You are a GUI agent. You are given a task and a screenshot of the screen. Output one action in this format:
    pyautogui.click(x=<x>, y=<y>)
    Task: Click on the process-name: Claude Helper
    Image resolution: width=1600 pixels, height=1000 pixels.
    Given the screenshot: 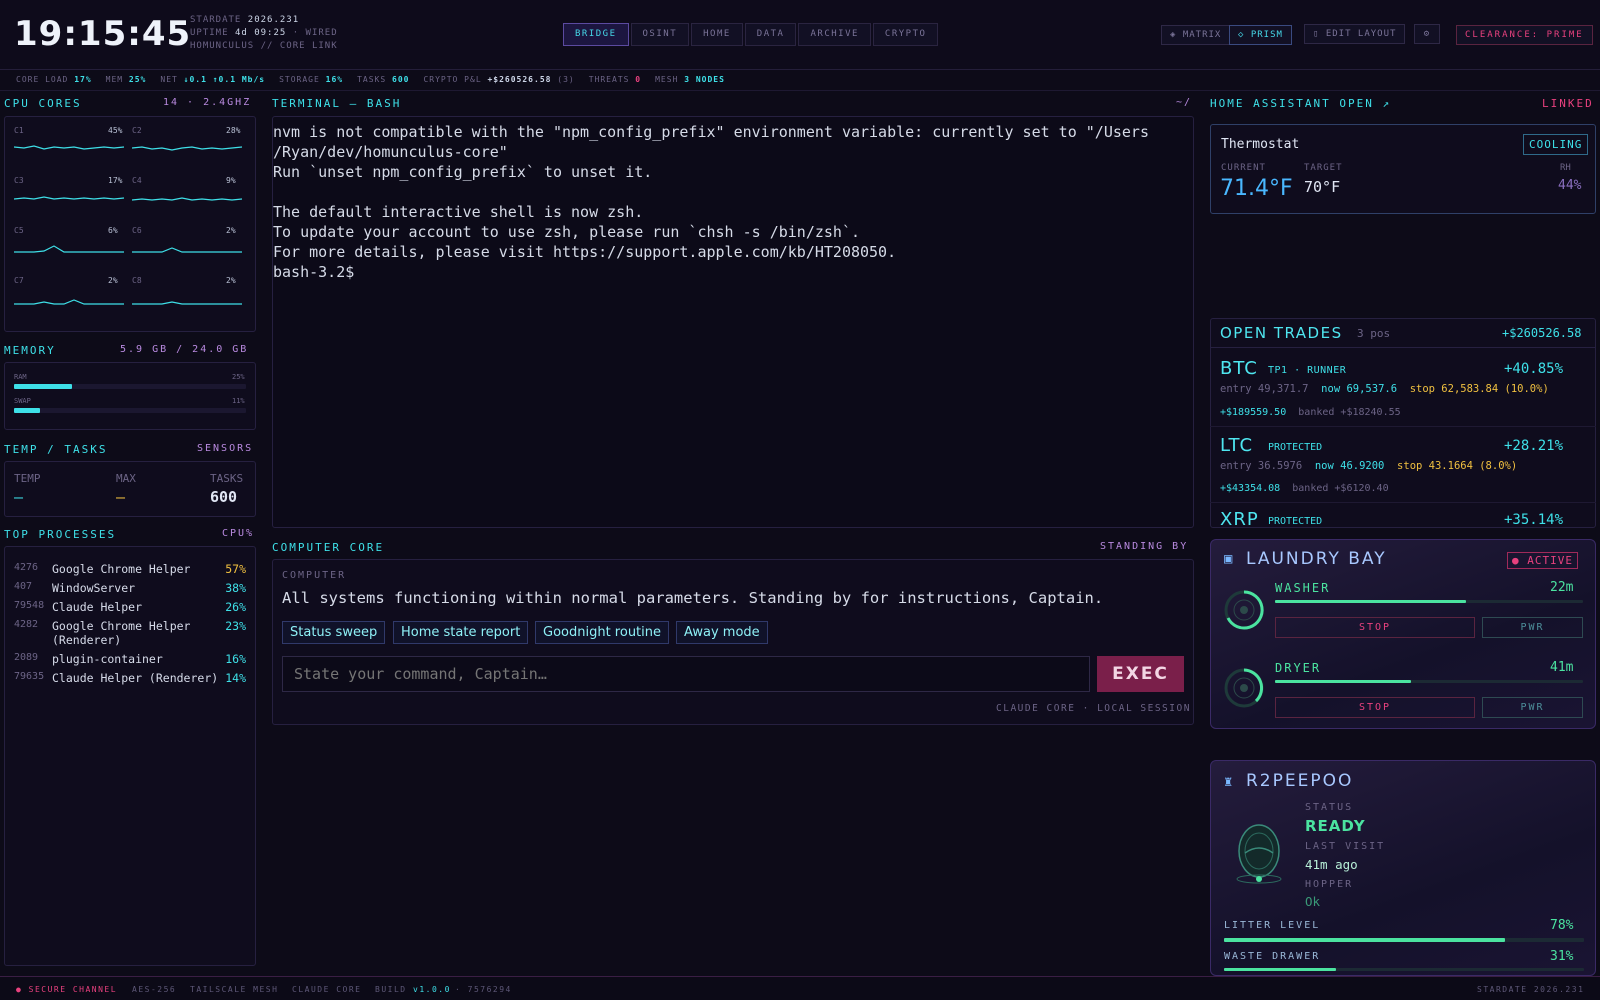 What is the action you would take?
    pyautogui.click(x=97, y=607)
    